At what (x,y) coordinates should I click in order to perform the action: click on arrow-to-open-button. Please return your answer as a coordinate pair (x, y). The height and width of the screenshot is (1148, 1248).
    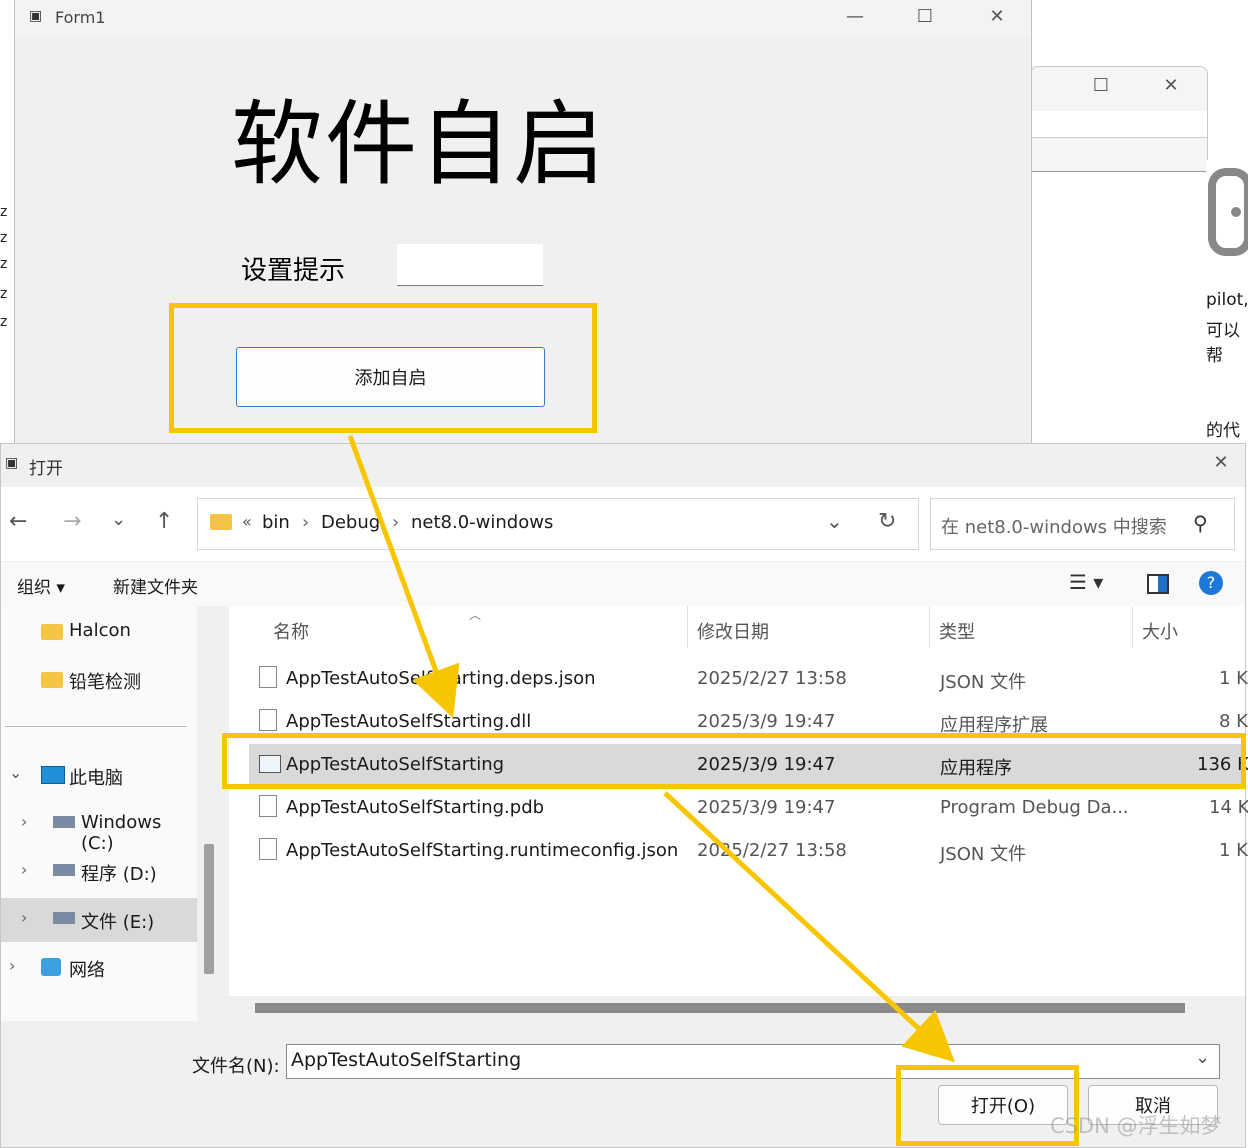
    Looking at the image, I should click on (809, 927).